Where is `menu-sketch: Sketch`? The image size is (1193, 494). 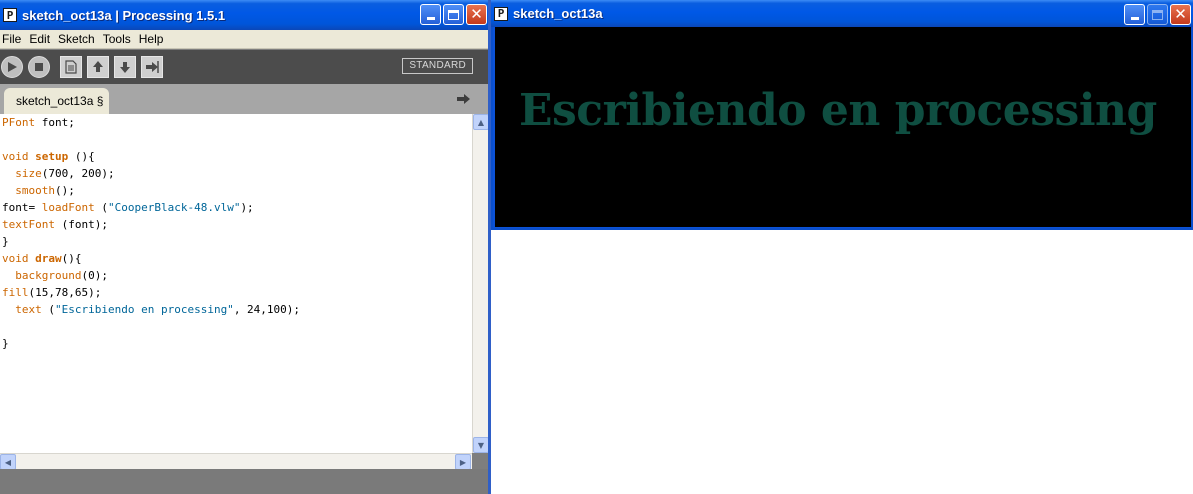 menu-sketch: Sketch is located at coordinates (78, 39).